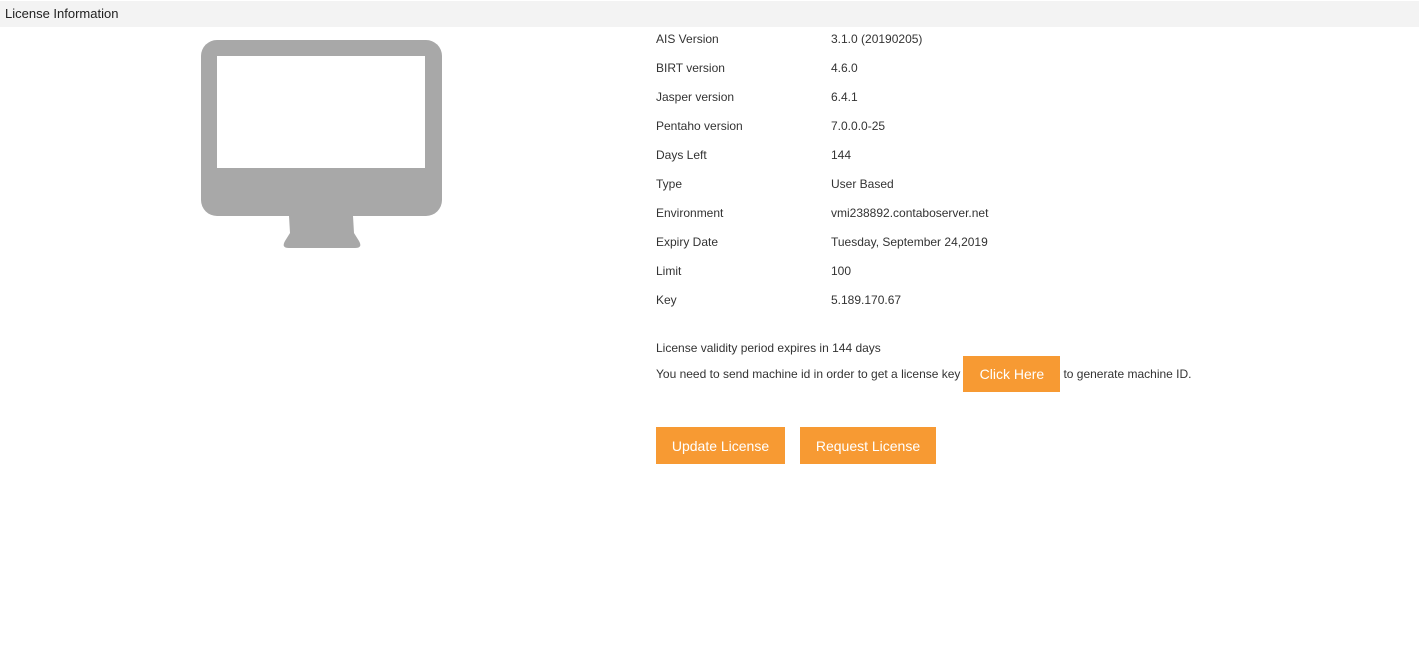  Describe the element at coordinates (841, 270) in the screenshot. I see `info-value: 100` at that location.